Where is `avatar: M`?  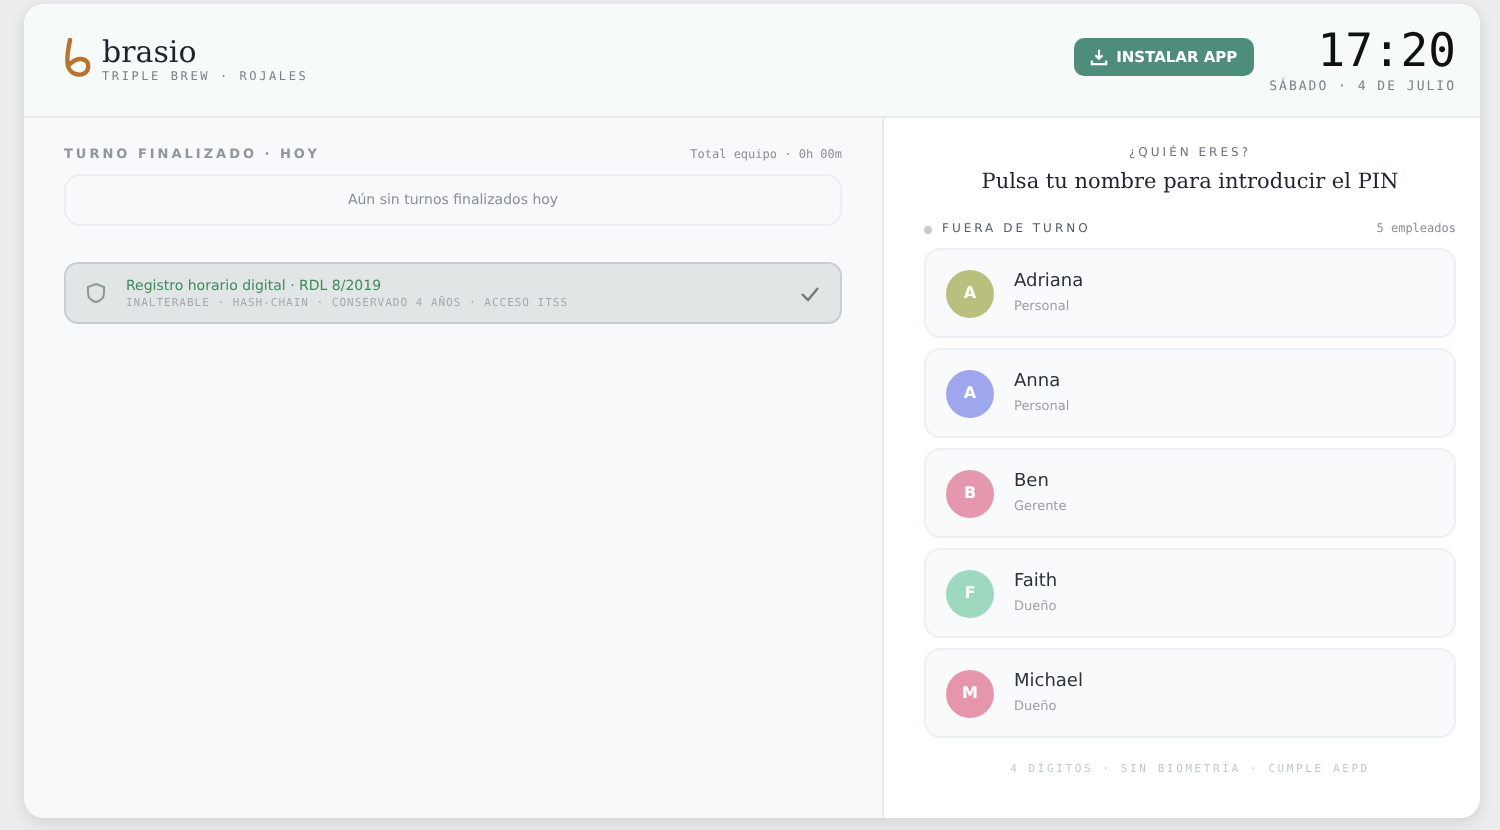
avatar: M is located at coordinates (970, 693).